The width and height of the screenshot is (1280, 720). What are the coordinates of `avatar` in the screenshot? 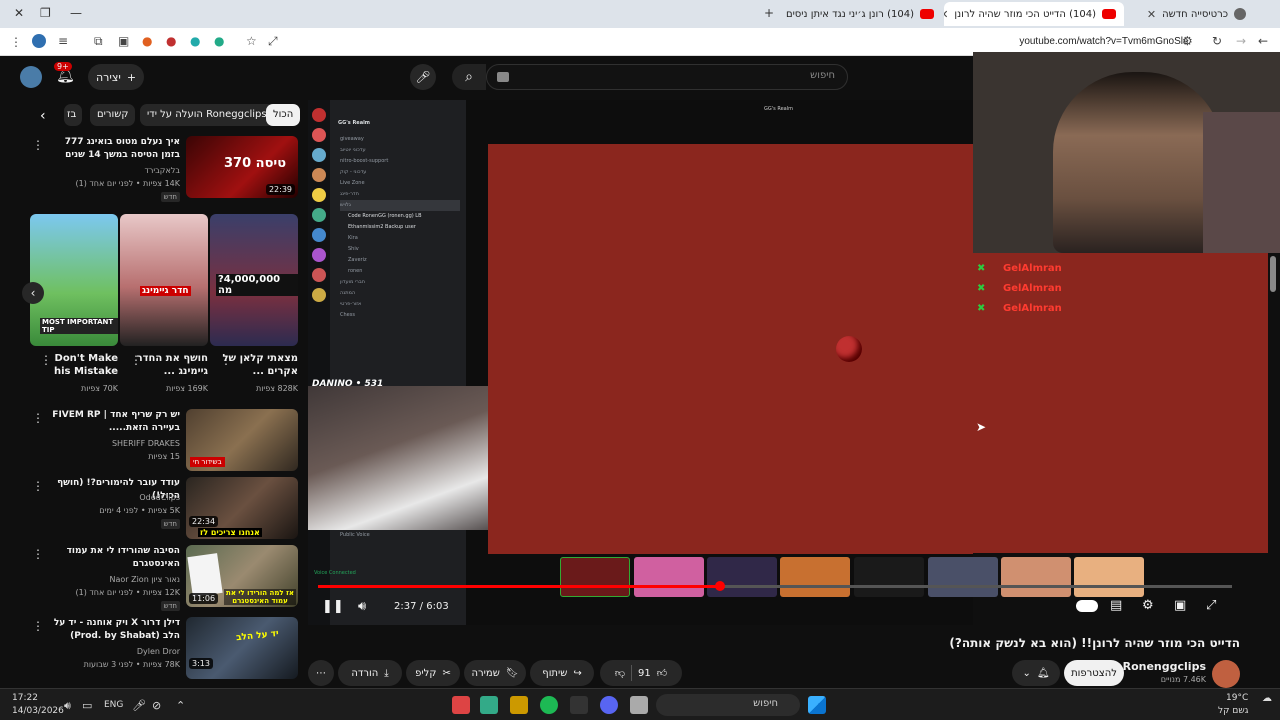 It's located at (31, 77).